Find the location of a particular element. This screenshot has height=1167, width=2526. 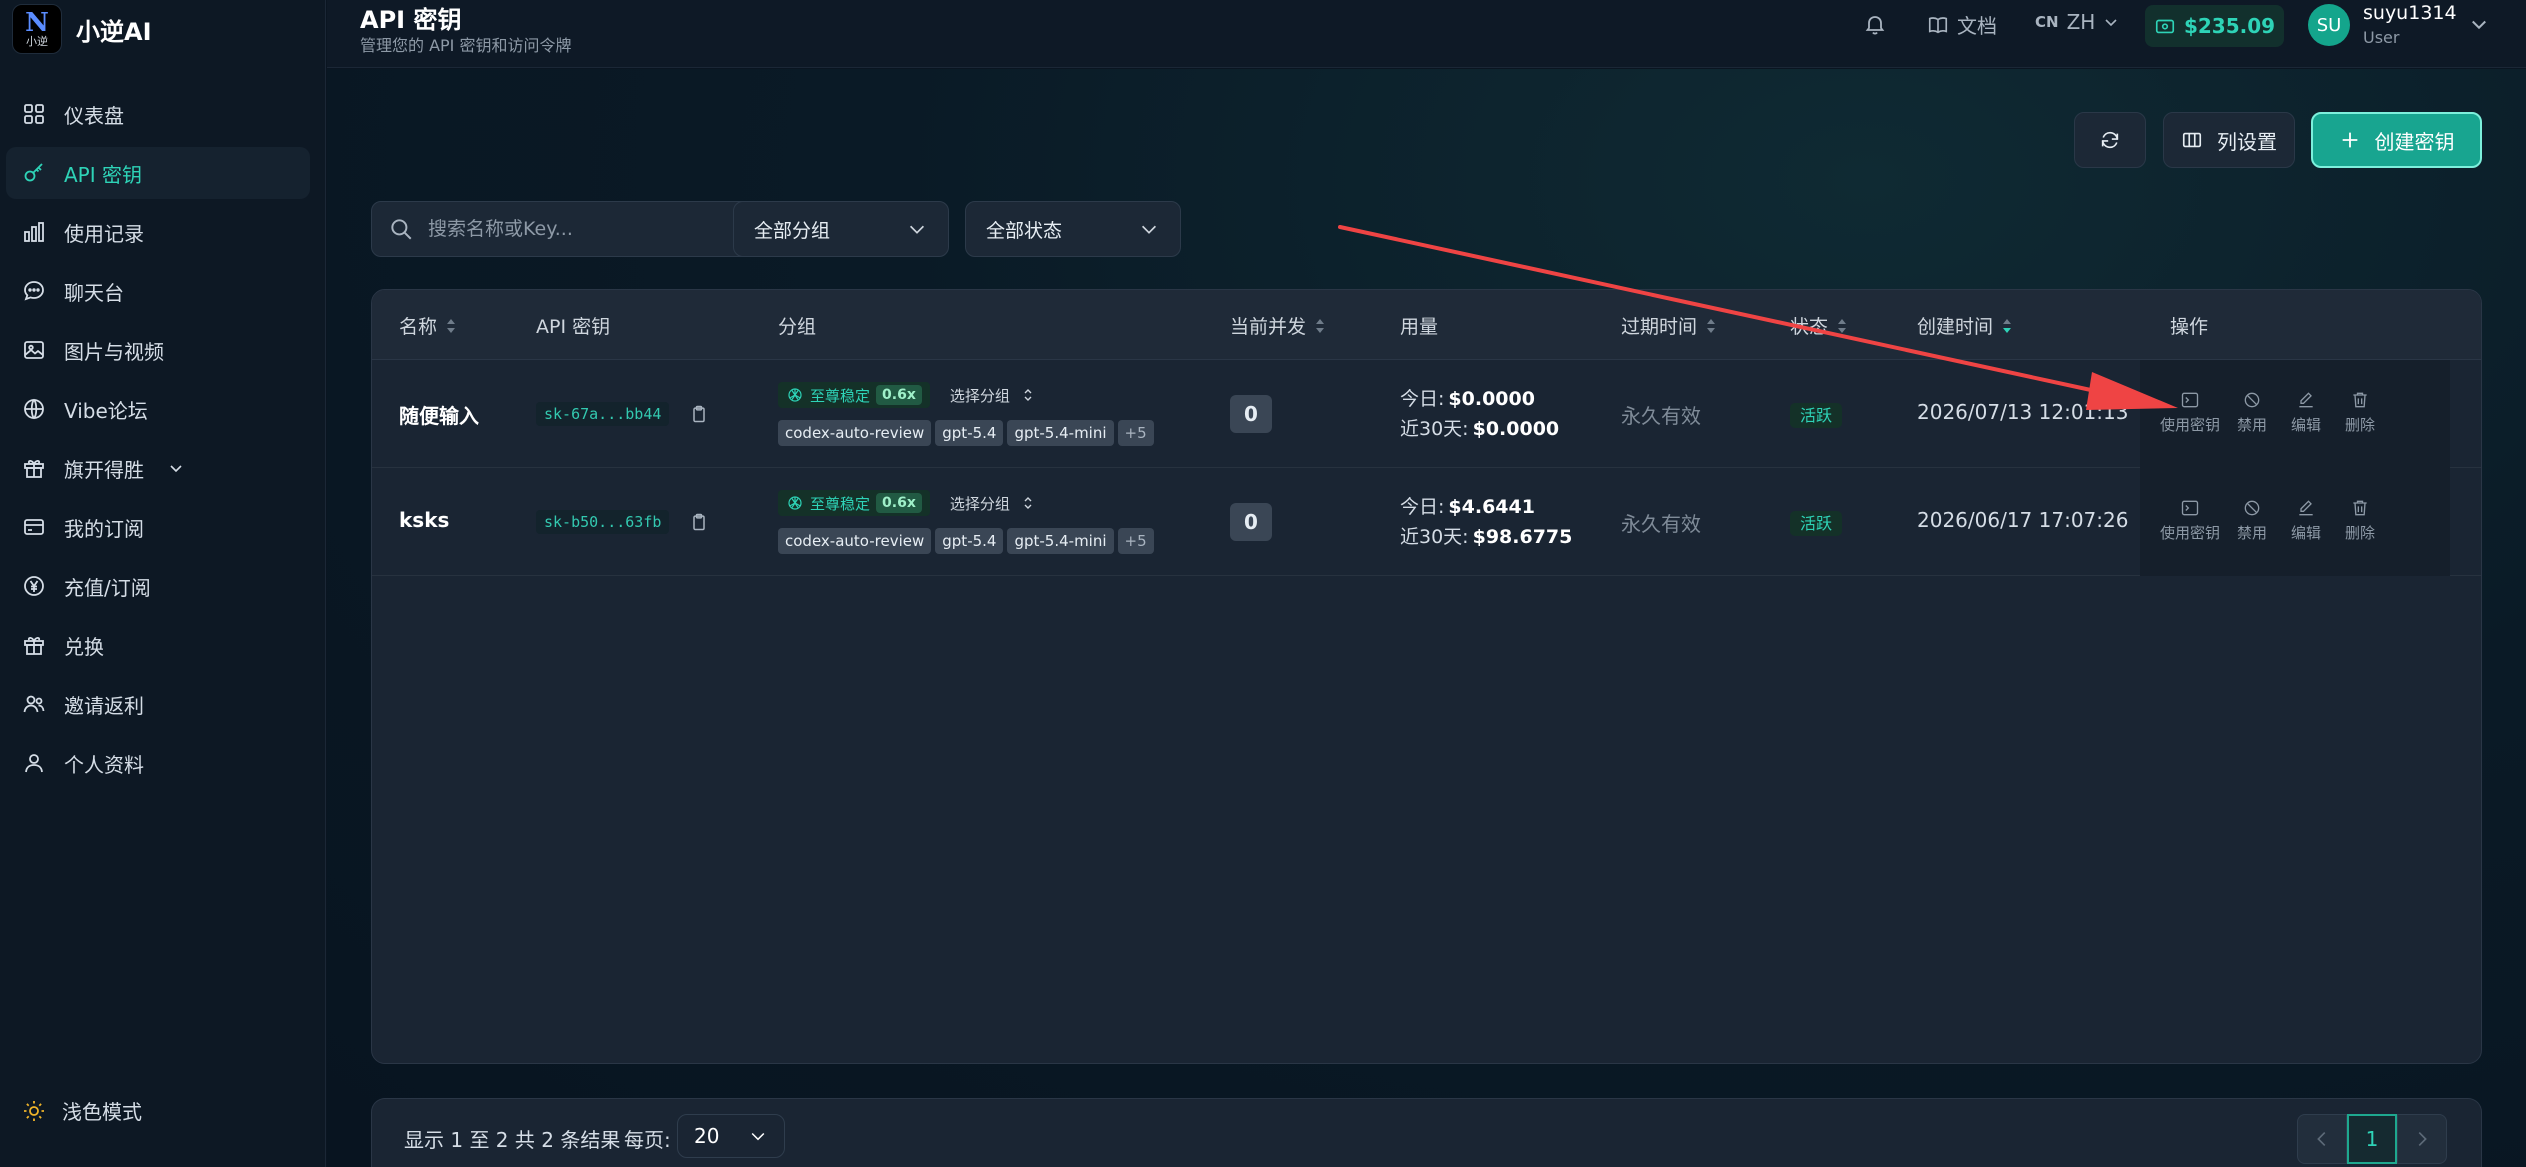

sidebar-item-label: Vibe论坛 is located at coordinates (106, 410).